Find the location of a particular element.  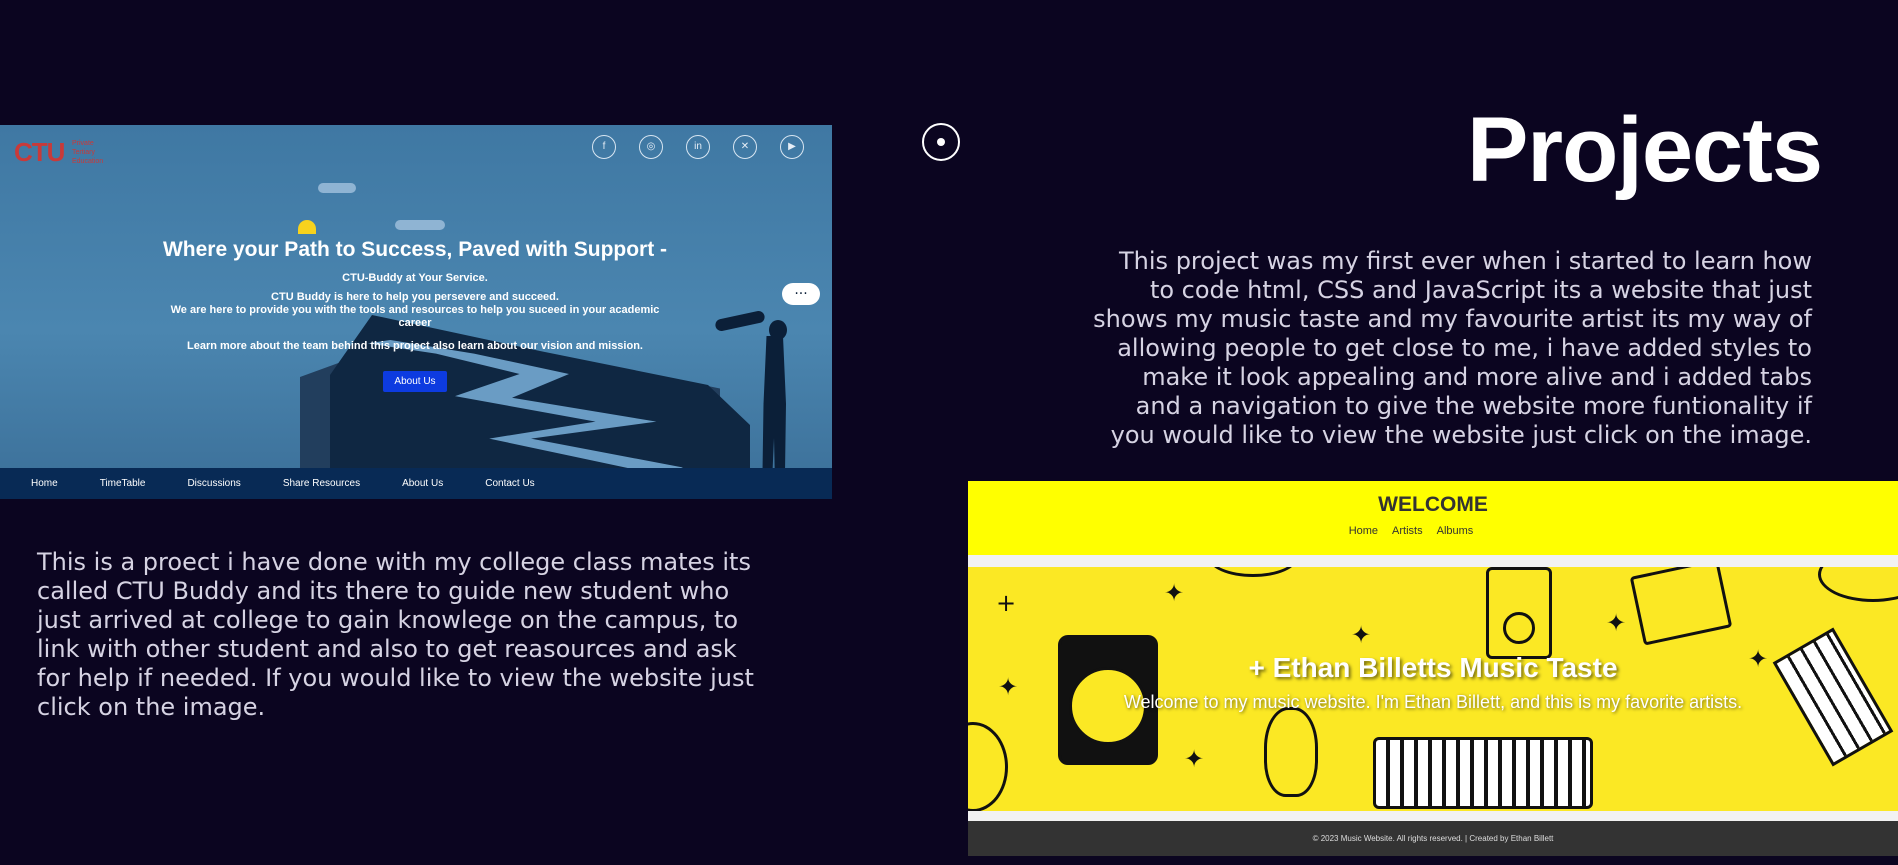

banner-title: + Ethan Billetts Music Taste is located at coordinates (1433, 667).